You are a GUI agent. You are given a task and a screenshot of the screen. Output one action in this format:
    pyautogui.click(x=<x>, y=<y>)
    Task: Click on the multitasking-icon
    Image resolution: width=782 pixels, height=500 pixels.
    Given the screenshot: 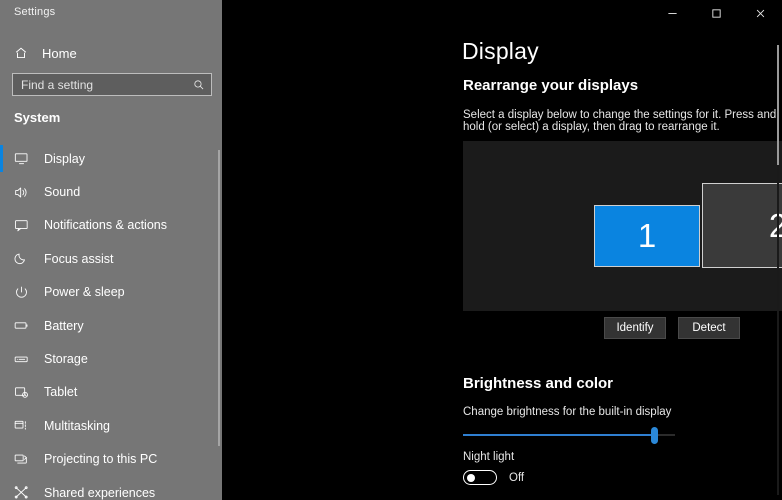 What is the action you would take?
    pyautogui.click(x=26, y=426)
    